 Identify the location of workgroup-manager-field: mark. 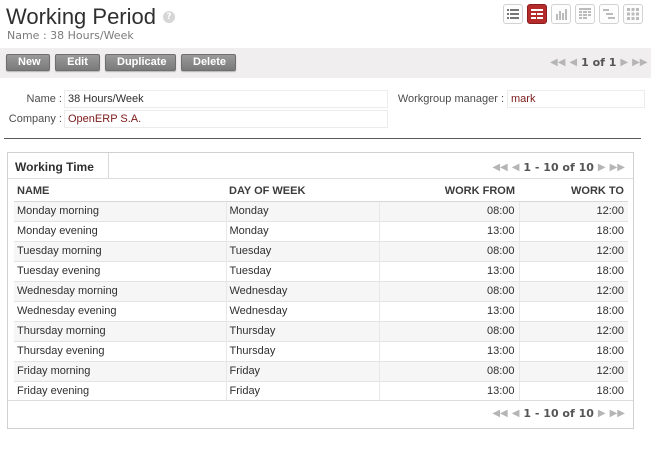
(576, 99).